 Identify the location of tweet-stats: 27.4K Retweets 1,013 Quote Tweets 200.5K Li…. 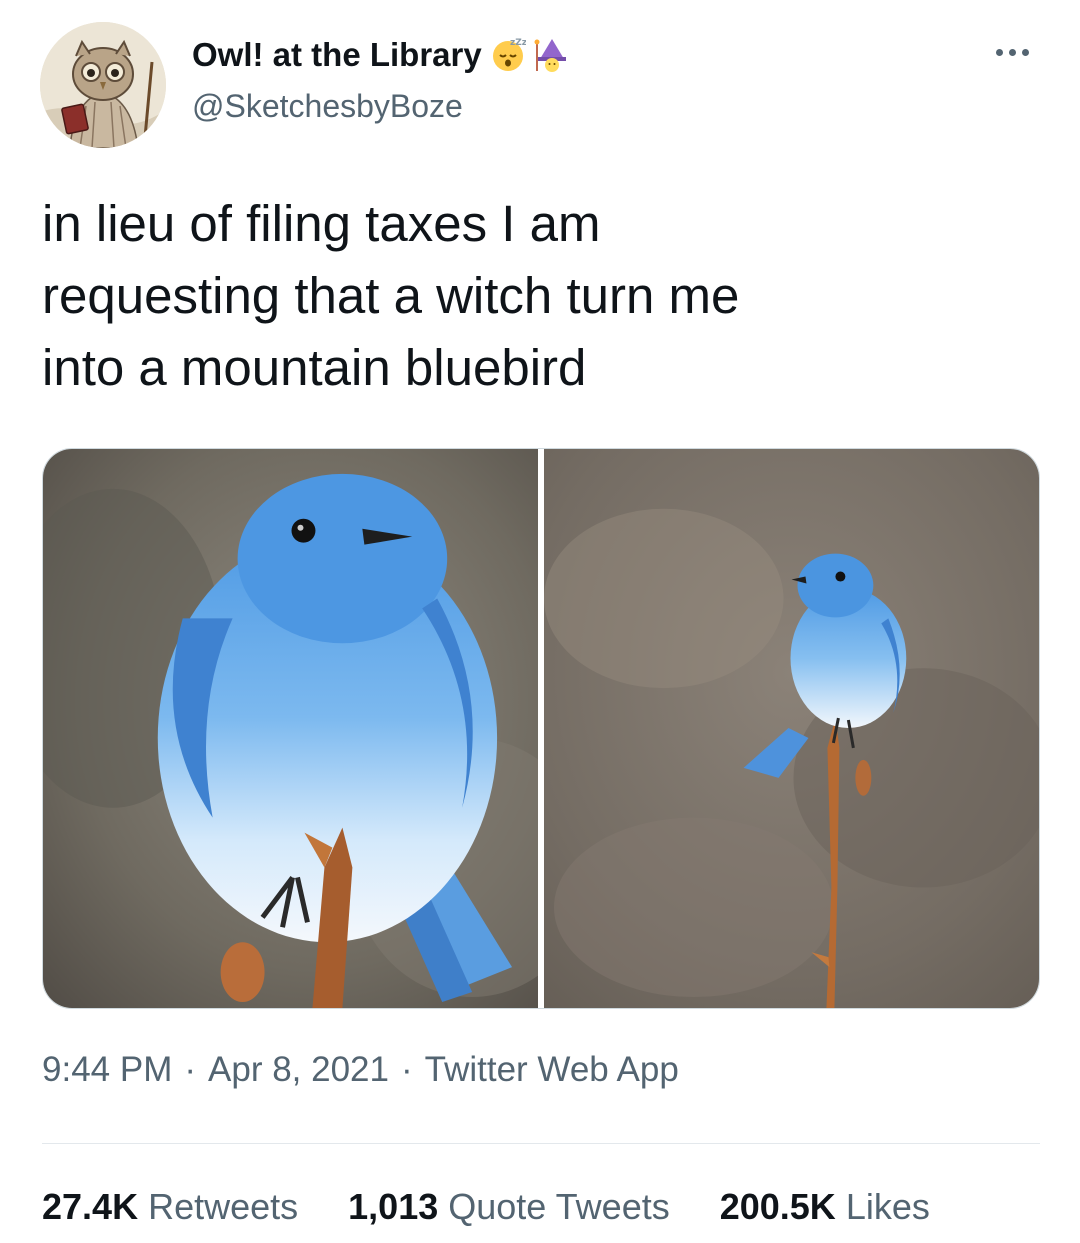
(541, 1207).